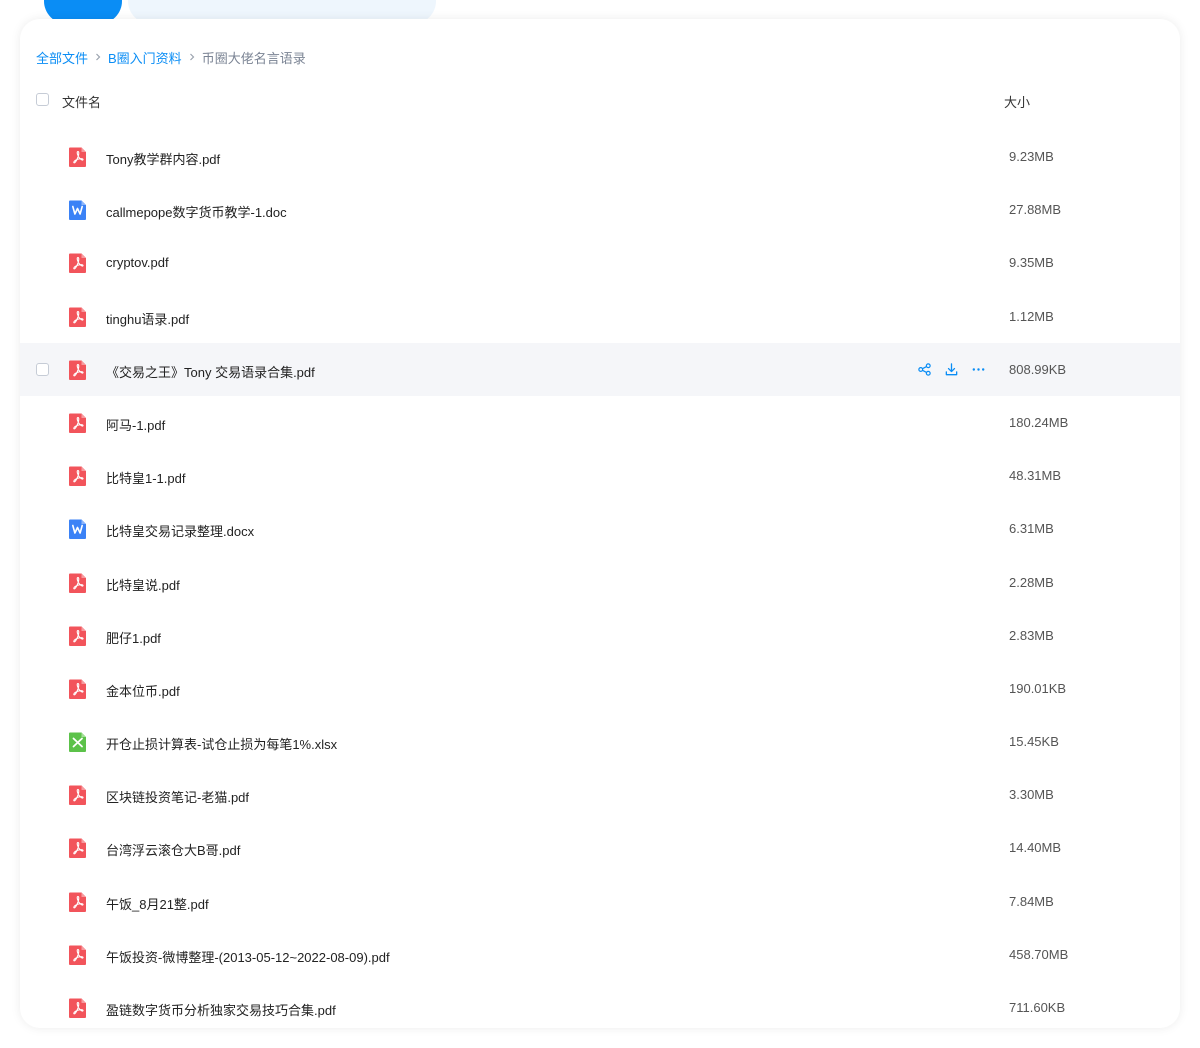  What do you see at coordinates (163, 158) in the screenshot?
I see `file-name: Tony教学群内容.pdf` at bounding box center [163, 158].